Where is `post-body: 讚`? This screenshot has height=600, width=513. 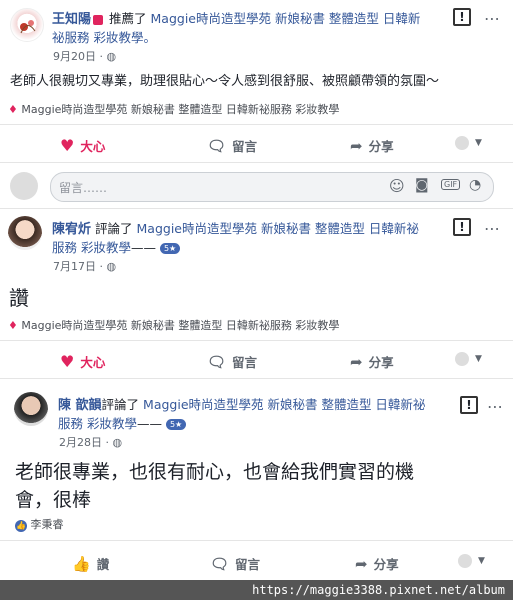
post-body: 讚 is located at coordinates (19, 298).